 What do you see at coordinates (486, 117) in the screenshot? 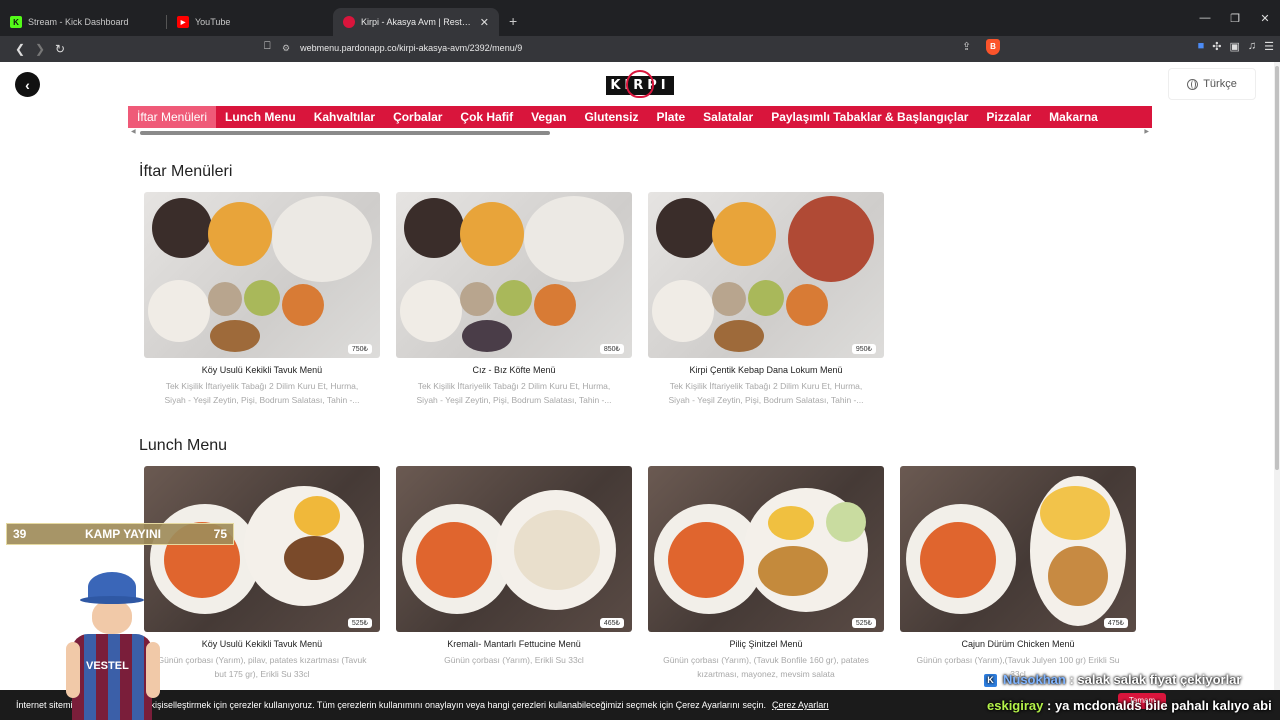
I see `category-tab: Çok Hafif` at bounding box center [486, 117].